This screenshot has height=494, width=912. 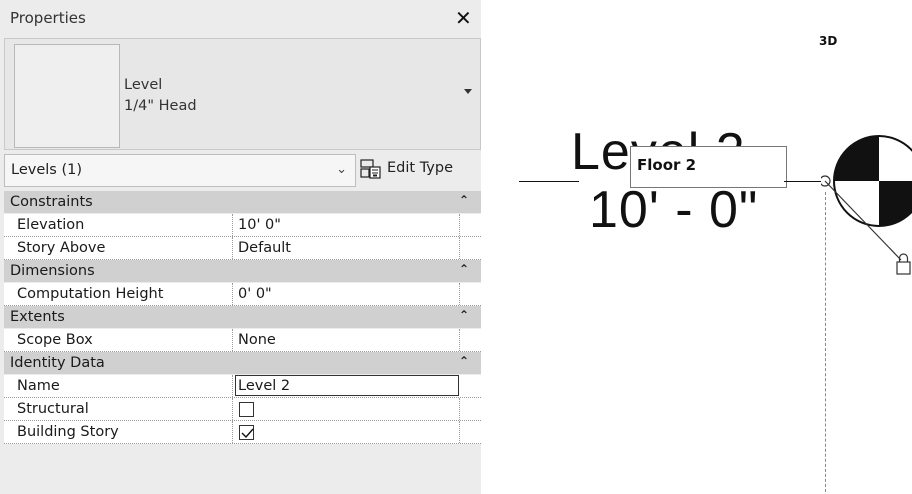 What do you see at coordinates (257, 340) in the screenshot?
I see `property-value-text: None` at bounding box center [257, 340].